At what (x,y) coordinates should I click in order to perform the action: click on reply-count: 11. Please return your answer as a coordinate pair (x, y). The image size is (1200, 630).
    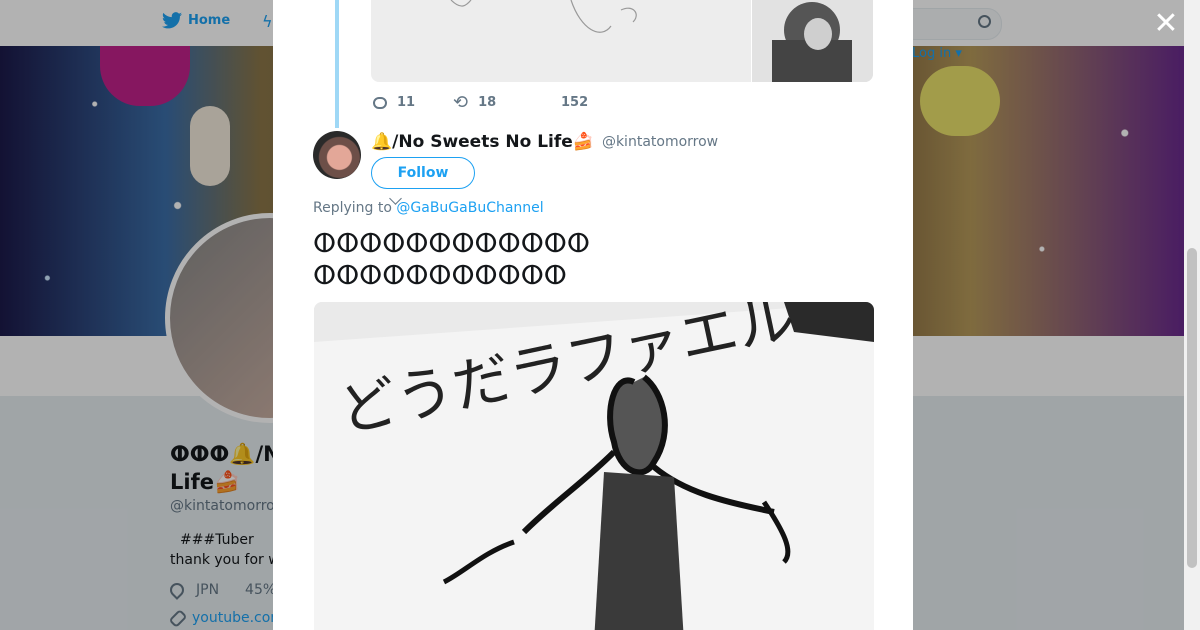
    Looking at the image, I should click on (406, 102).